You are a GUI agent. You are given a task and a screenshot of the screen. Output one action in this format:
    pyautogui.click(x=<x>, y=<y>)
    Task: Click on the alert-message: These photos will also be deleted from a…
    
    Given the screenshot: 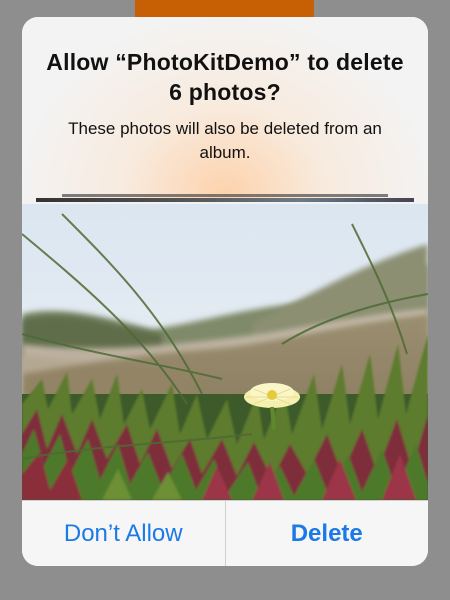 What is the action you would take?
    pyautogui.click(x=225, y=140)
    